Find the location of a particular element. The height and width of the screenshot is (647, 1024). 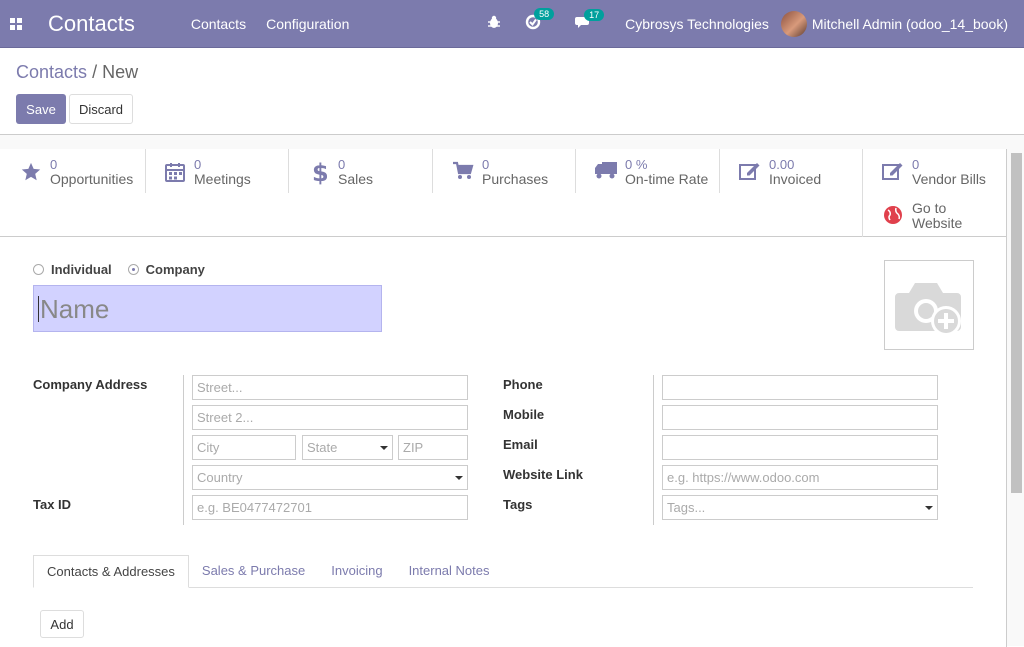

breadcrumb-current: New is located at coordinates (120, 72).